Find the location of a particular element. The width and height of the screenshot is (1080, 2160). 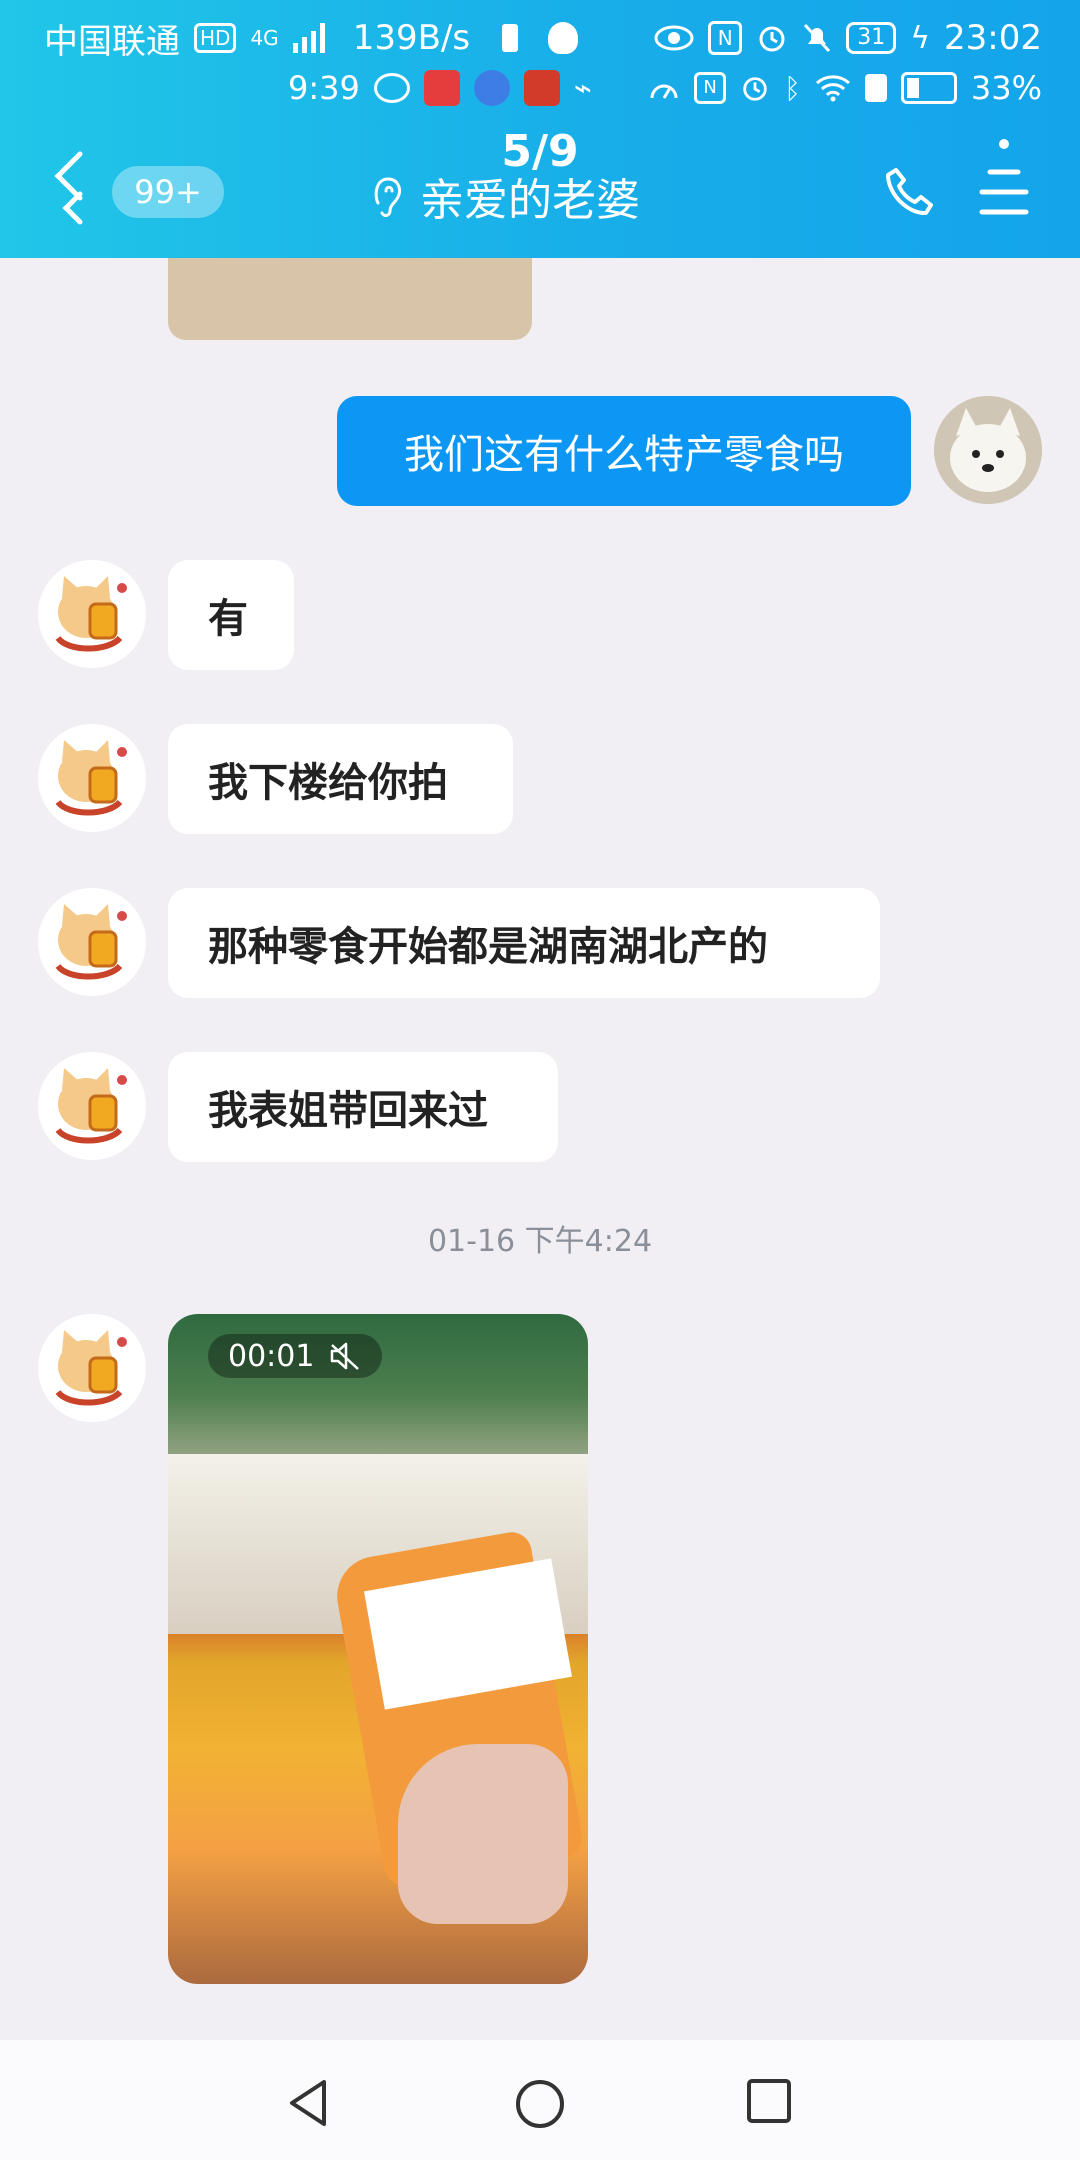

charging-icon: ϟ is located at coordinates (920, 38).